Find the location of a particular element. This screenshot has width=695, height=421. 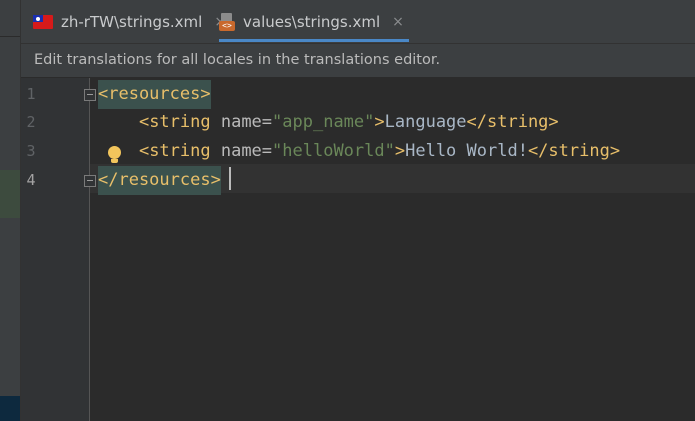

xml-file-icon: <> is located at coordinates (227, 22).